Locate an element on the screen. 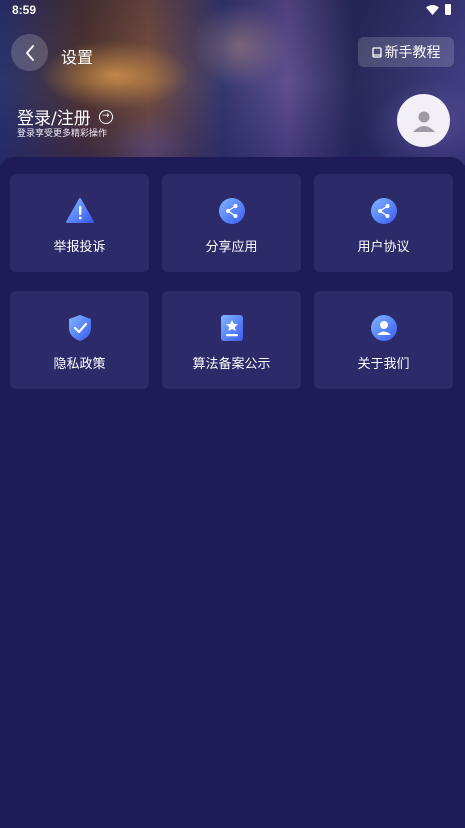 The image size is (465, 828). avatar is located at coordinates (423, 120).